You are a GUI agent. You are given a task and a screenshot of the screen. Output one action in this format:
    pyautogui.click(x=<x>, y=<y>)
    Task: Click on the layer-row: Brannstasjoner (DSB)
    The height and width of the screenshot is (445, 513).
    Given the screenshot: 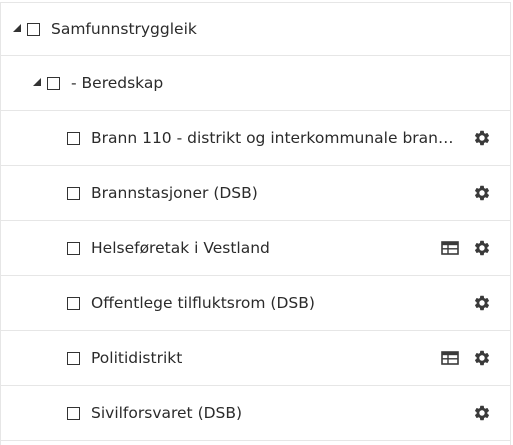 What is the action you would take?
    pyautogui.click(x=255, y=193)
    